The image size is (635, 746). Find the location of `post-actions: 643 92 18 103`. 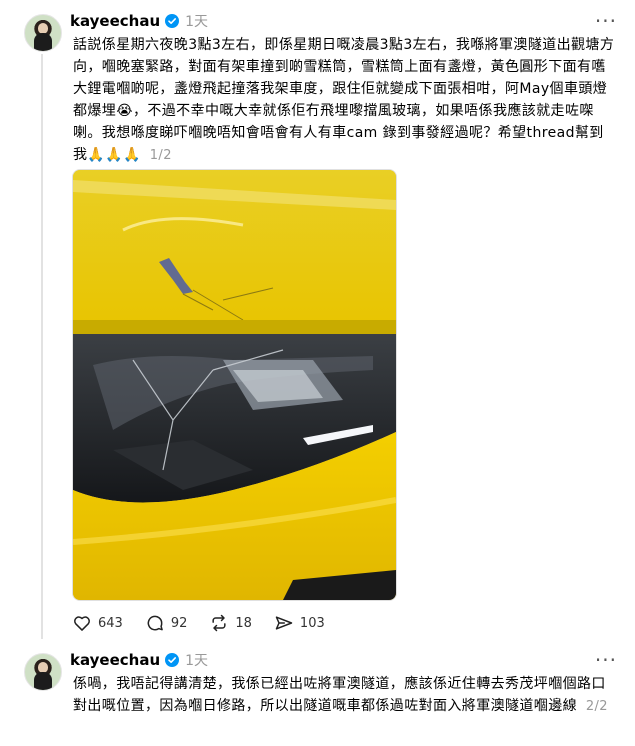

post-actions: 643 92 18 103 is located at coordinates (209, 623).